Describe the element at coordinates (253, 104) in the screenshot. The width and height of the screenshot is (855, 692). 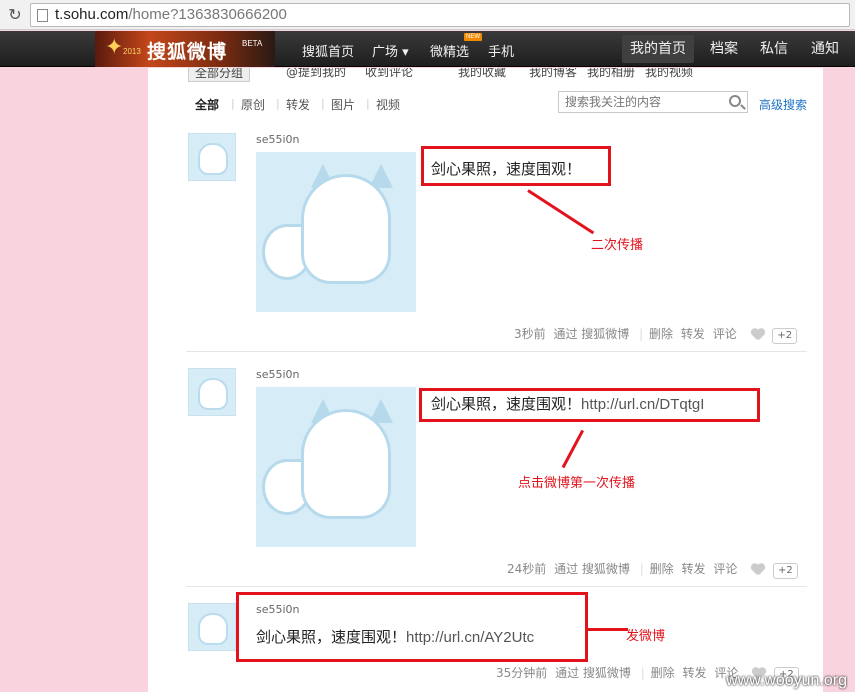
I see `filter-tab-original: 原创` at that location.